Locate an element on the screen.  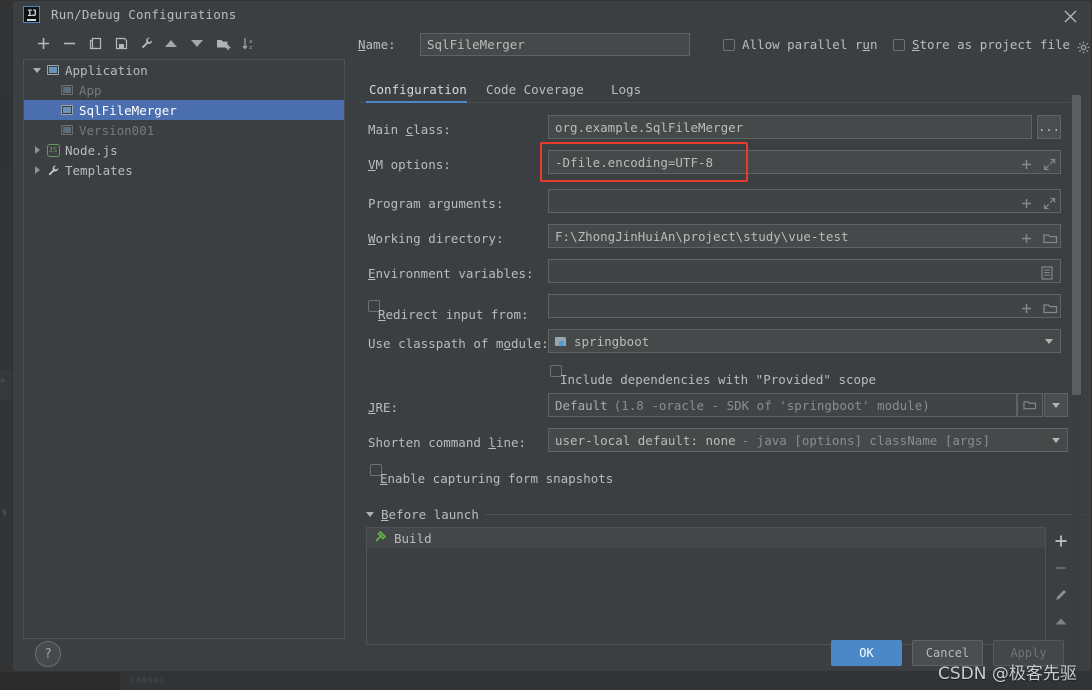
enable-form-snapshots-checkbox: Enable capturing form snapshots is located at coordinates (491, 475).